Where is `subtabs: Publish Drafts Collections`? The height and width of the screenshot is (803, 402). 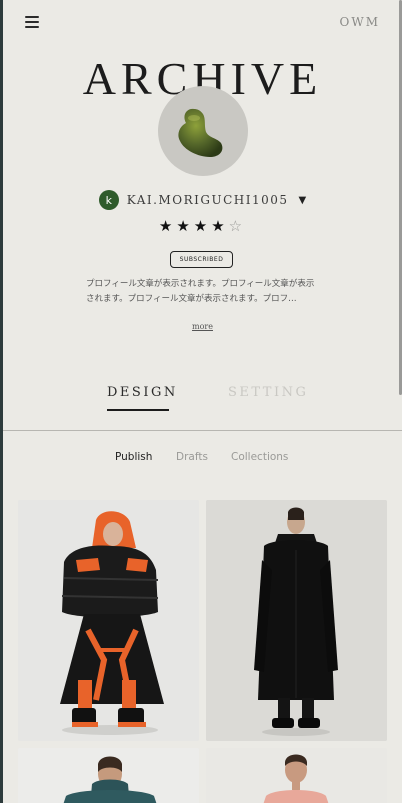 subtabs: Publish Drafts Collections is located at coordinates (202, 459).